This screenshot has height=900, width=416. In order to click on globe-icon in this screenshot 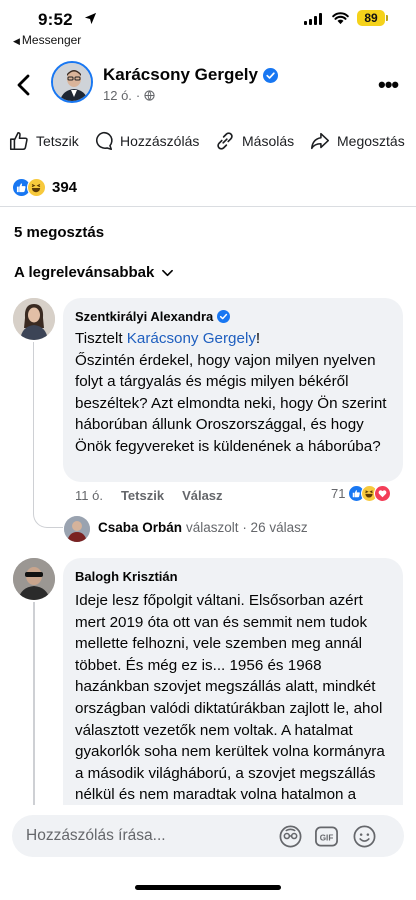, I will do `click(149, 95)`.